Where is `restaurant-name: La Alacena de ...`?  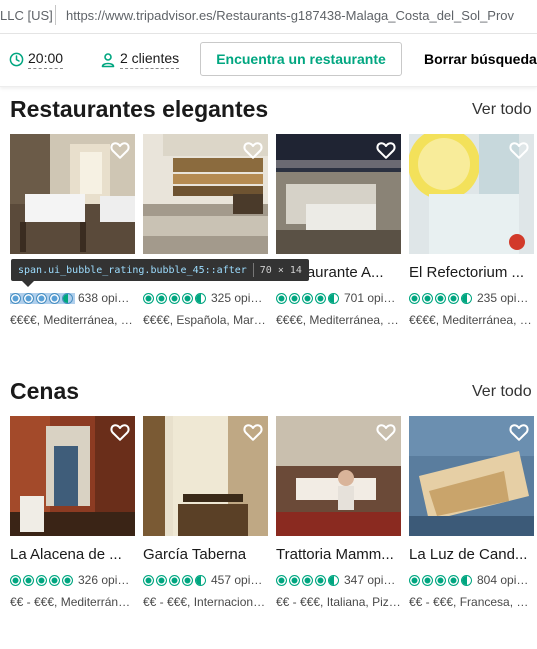 restaurant-name: La Alacena de ... is located at coordinates (72, 554).